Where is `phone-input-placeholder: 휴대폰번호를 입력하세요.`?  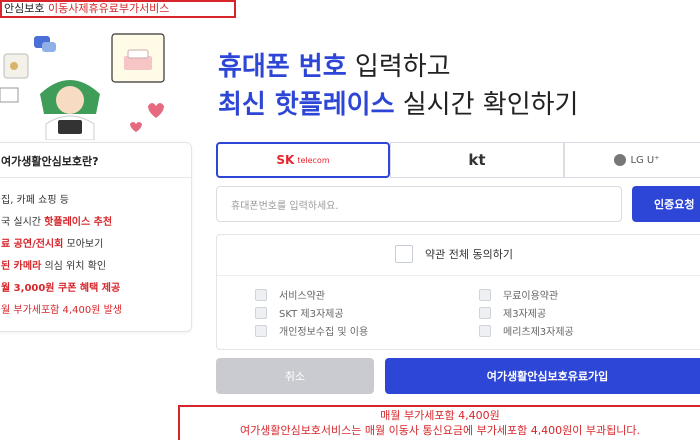
phone-input-placeholder: 휴대폰번호를 입력하세요. is located at coordinates (285, 206).